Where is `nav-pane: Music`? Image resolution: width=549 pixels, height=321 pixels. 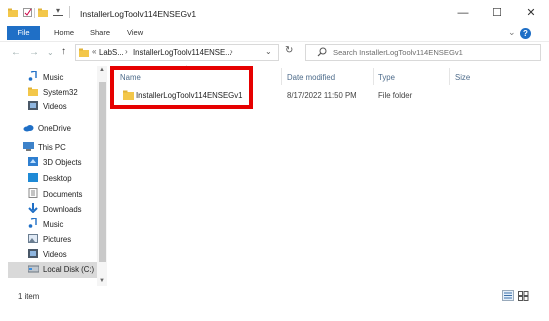 nav-pane: Music is located at coordinates (45, 78).